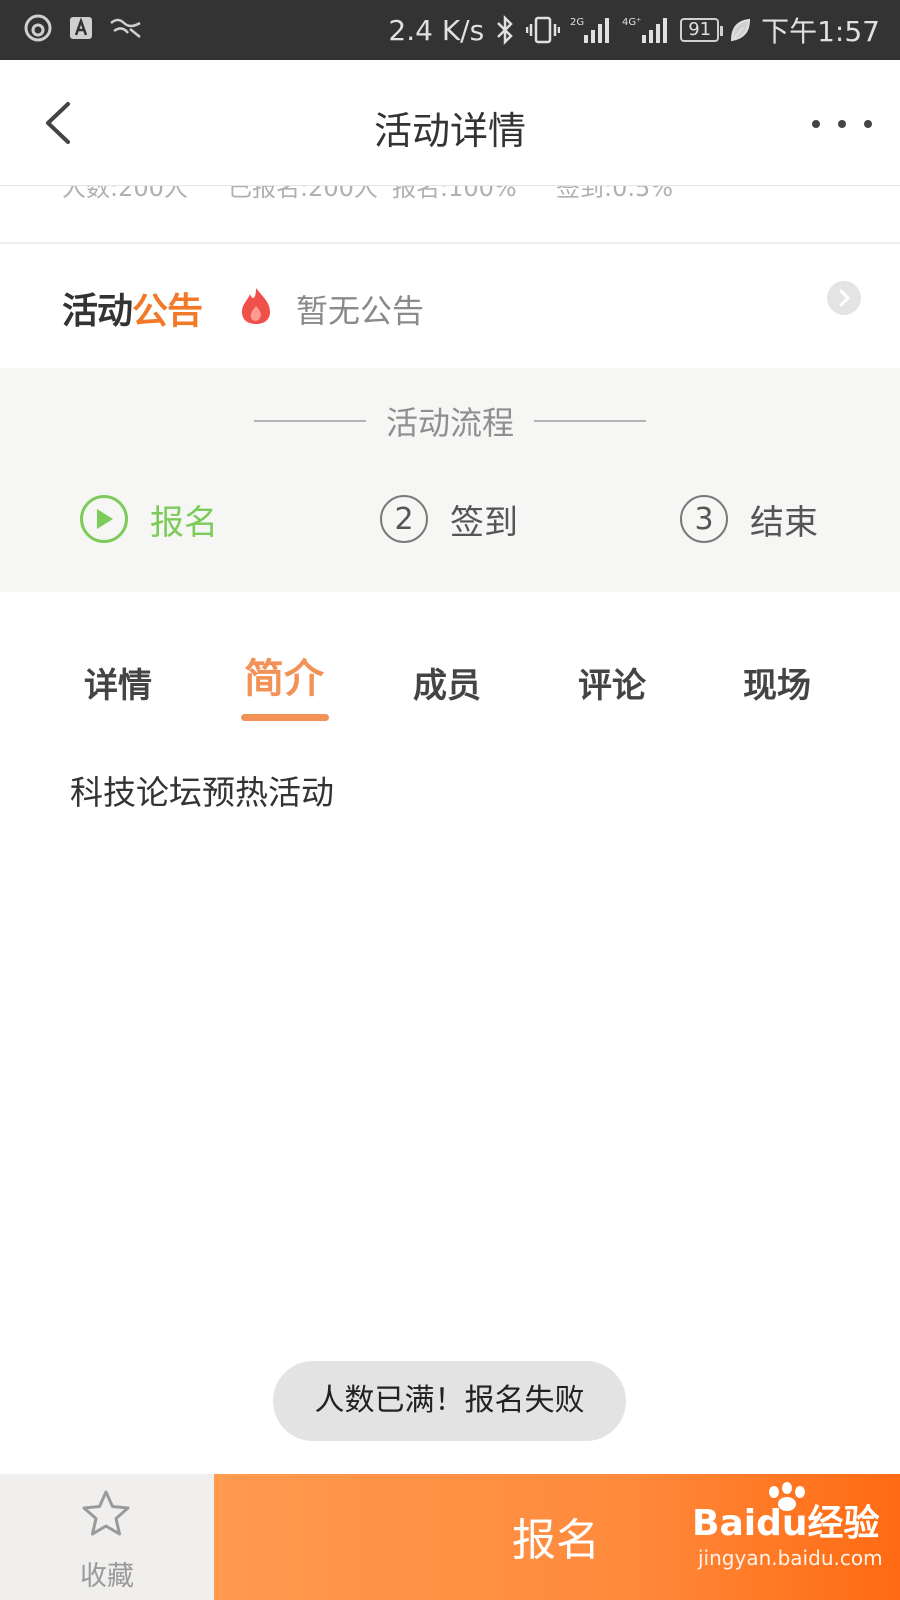 The image size is (900, 1600). What do you see at coordinates (741, 30) in the screenshot?
I see `leaf-icon` at bounding box center [741, 30].